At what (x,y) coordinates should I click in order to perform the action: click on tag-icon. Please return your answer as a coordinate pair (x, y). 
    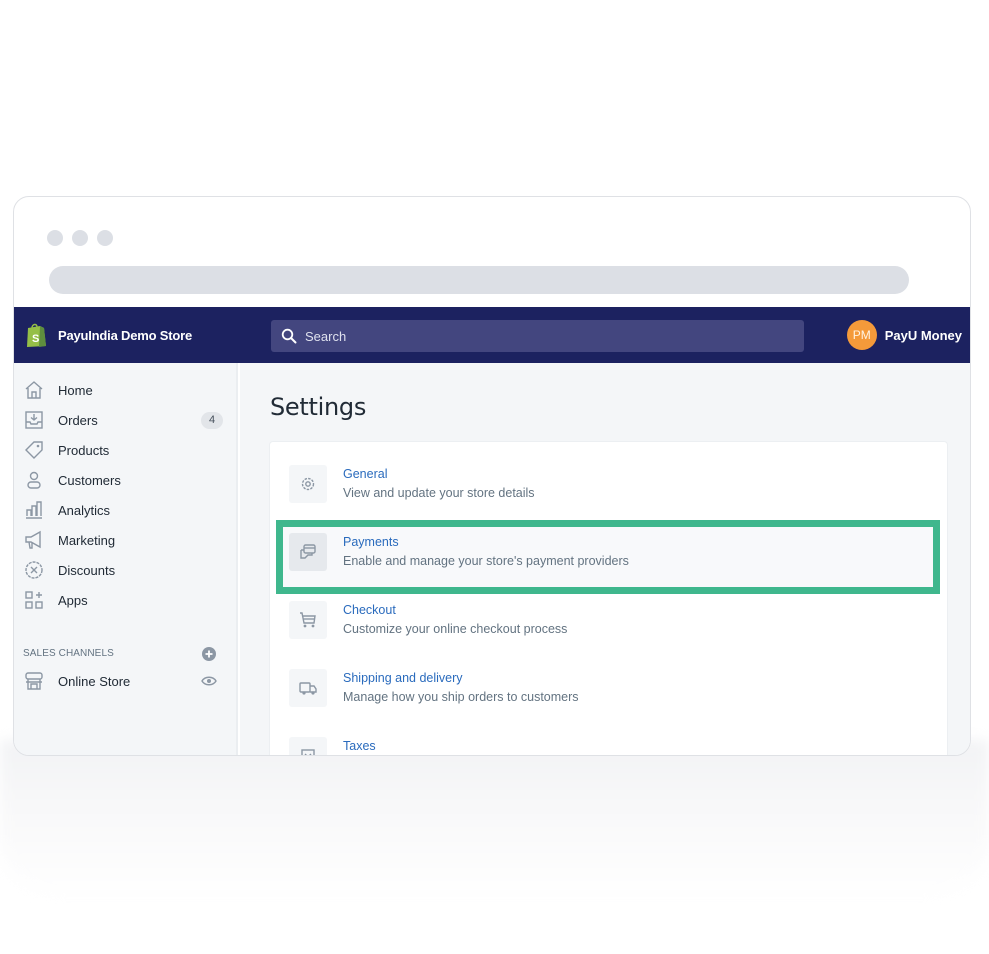
    Looking at the image, I should click on (34, 450).